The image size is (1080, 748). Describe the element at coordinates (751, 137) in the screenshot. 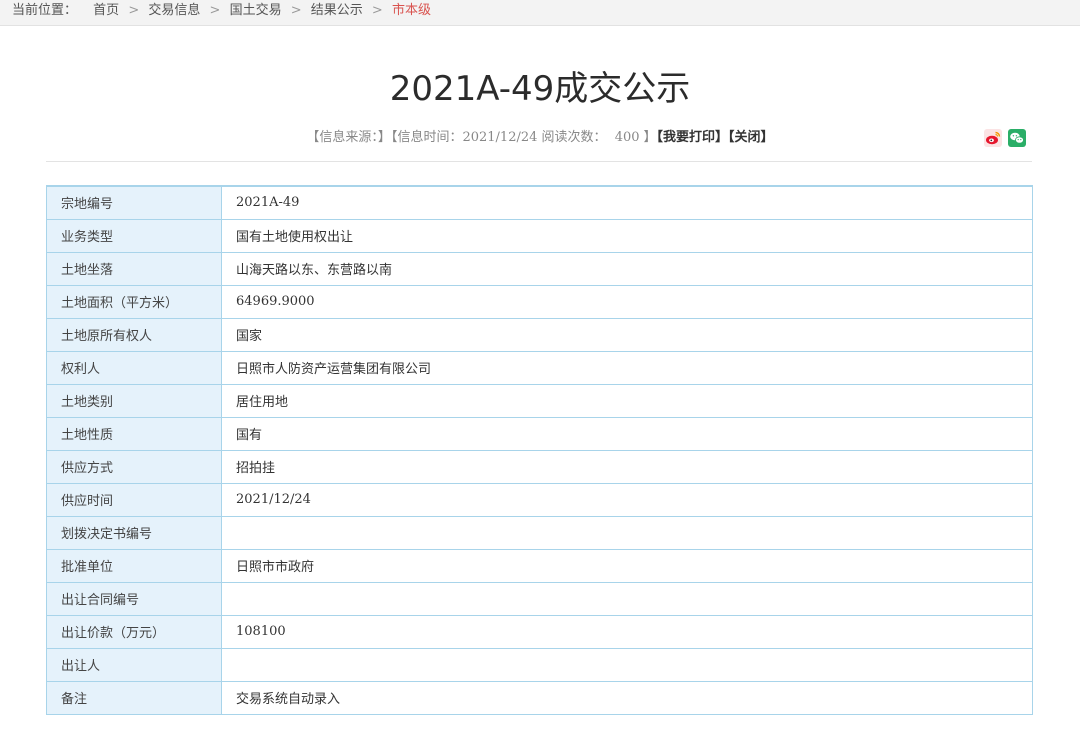

I see `close-button: 【关闭】` at that location.